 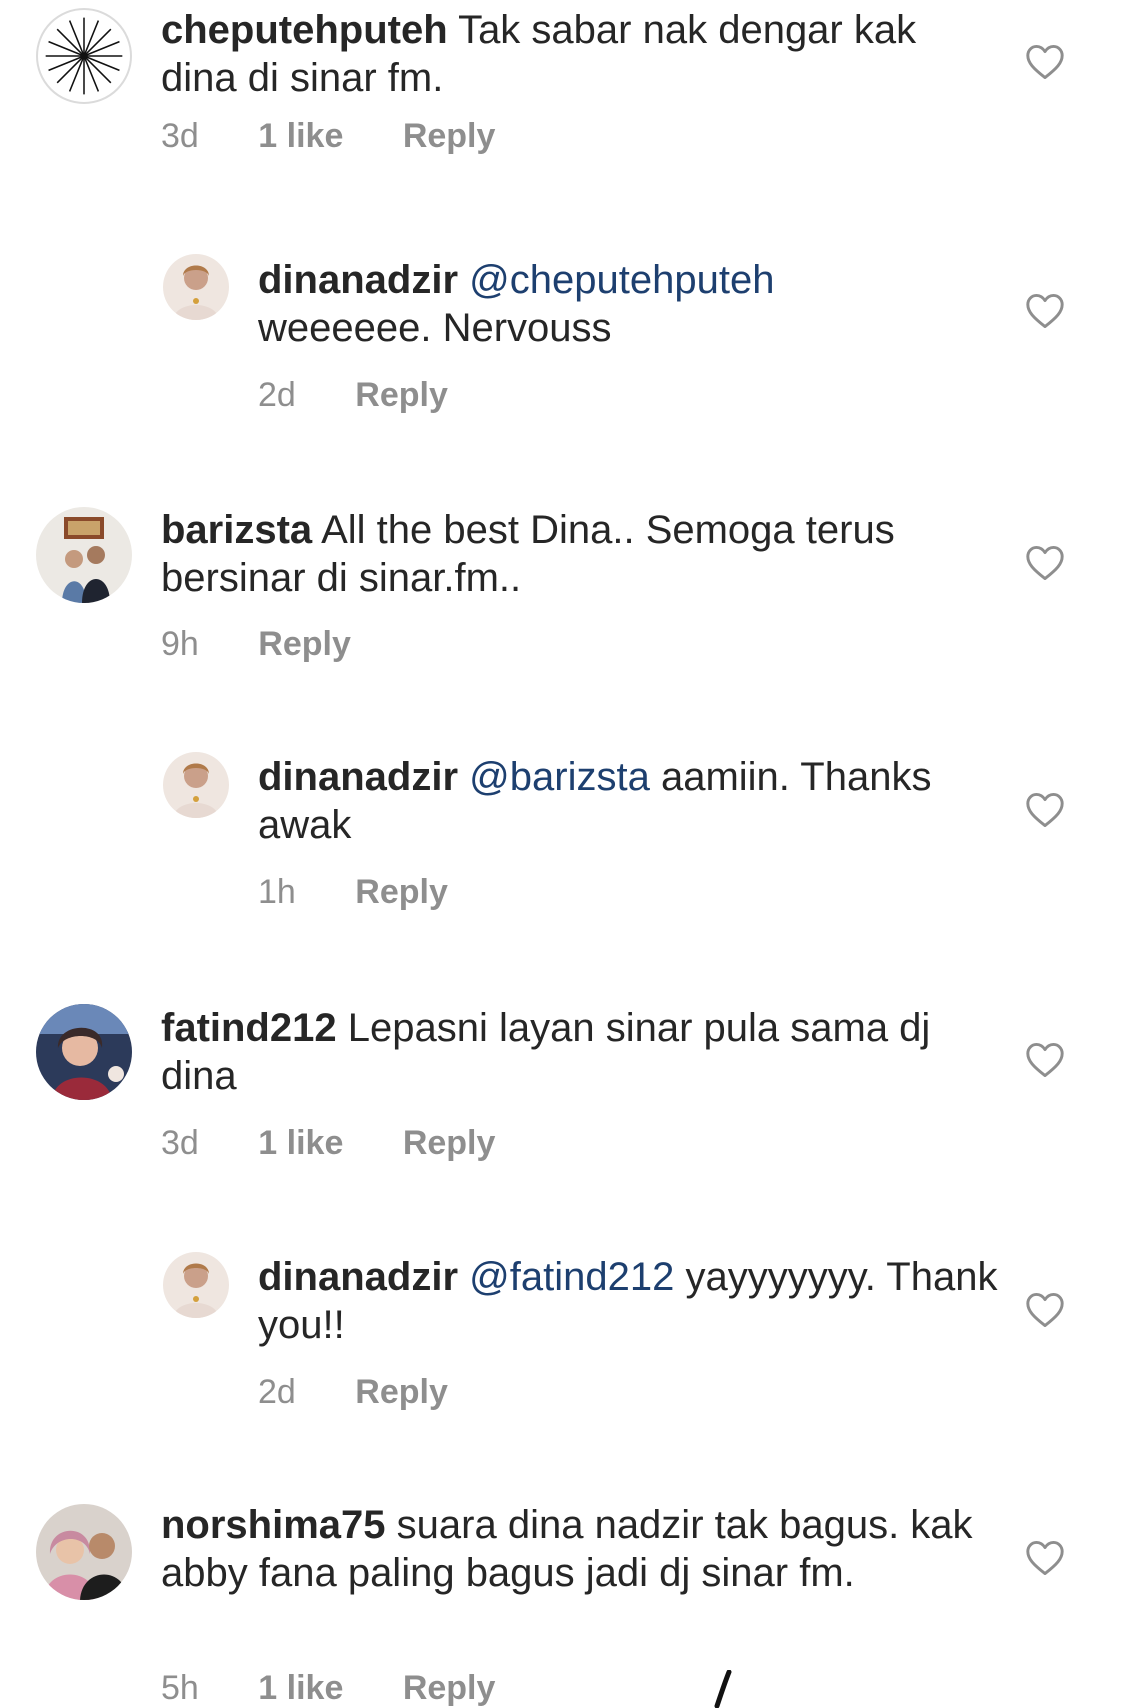 I want to click on comment-username: cheputehputeh, so click(x=304, y=30).